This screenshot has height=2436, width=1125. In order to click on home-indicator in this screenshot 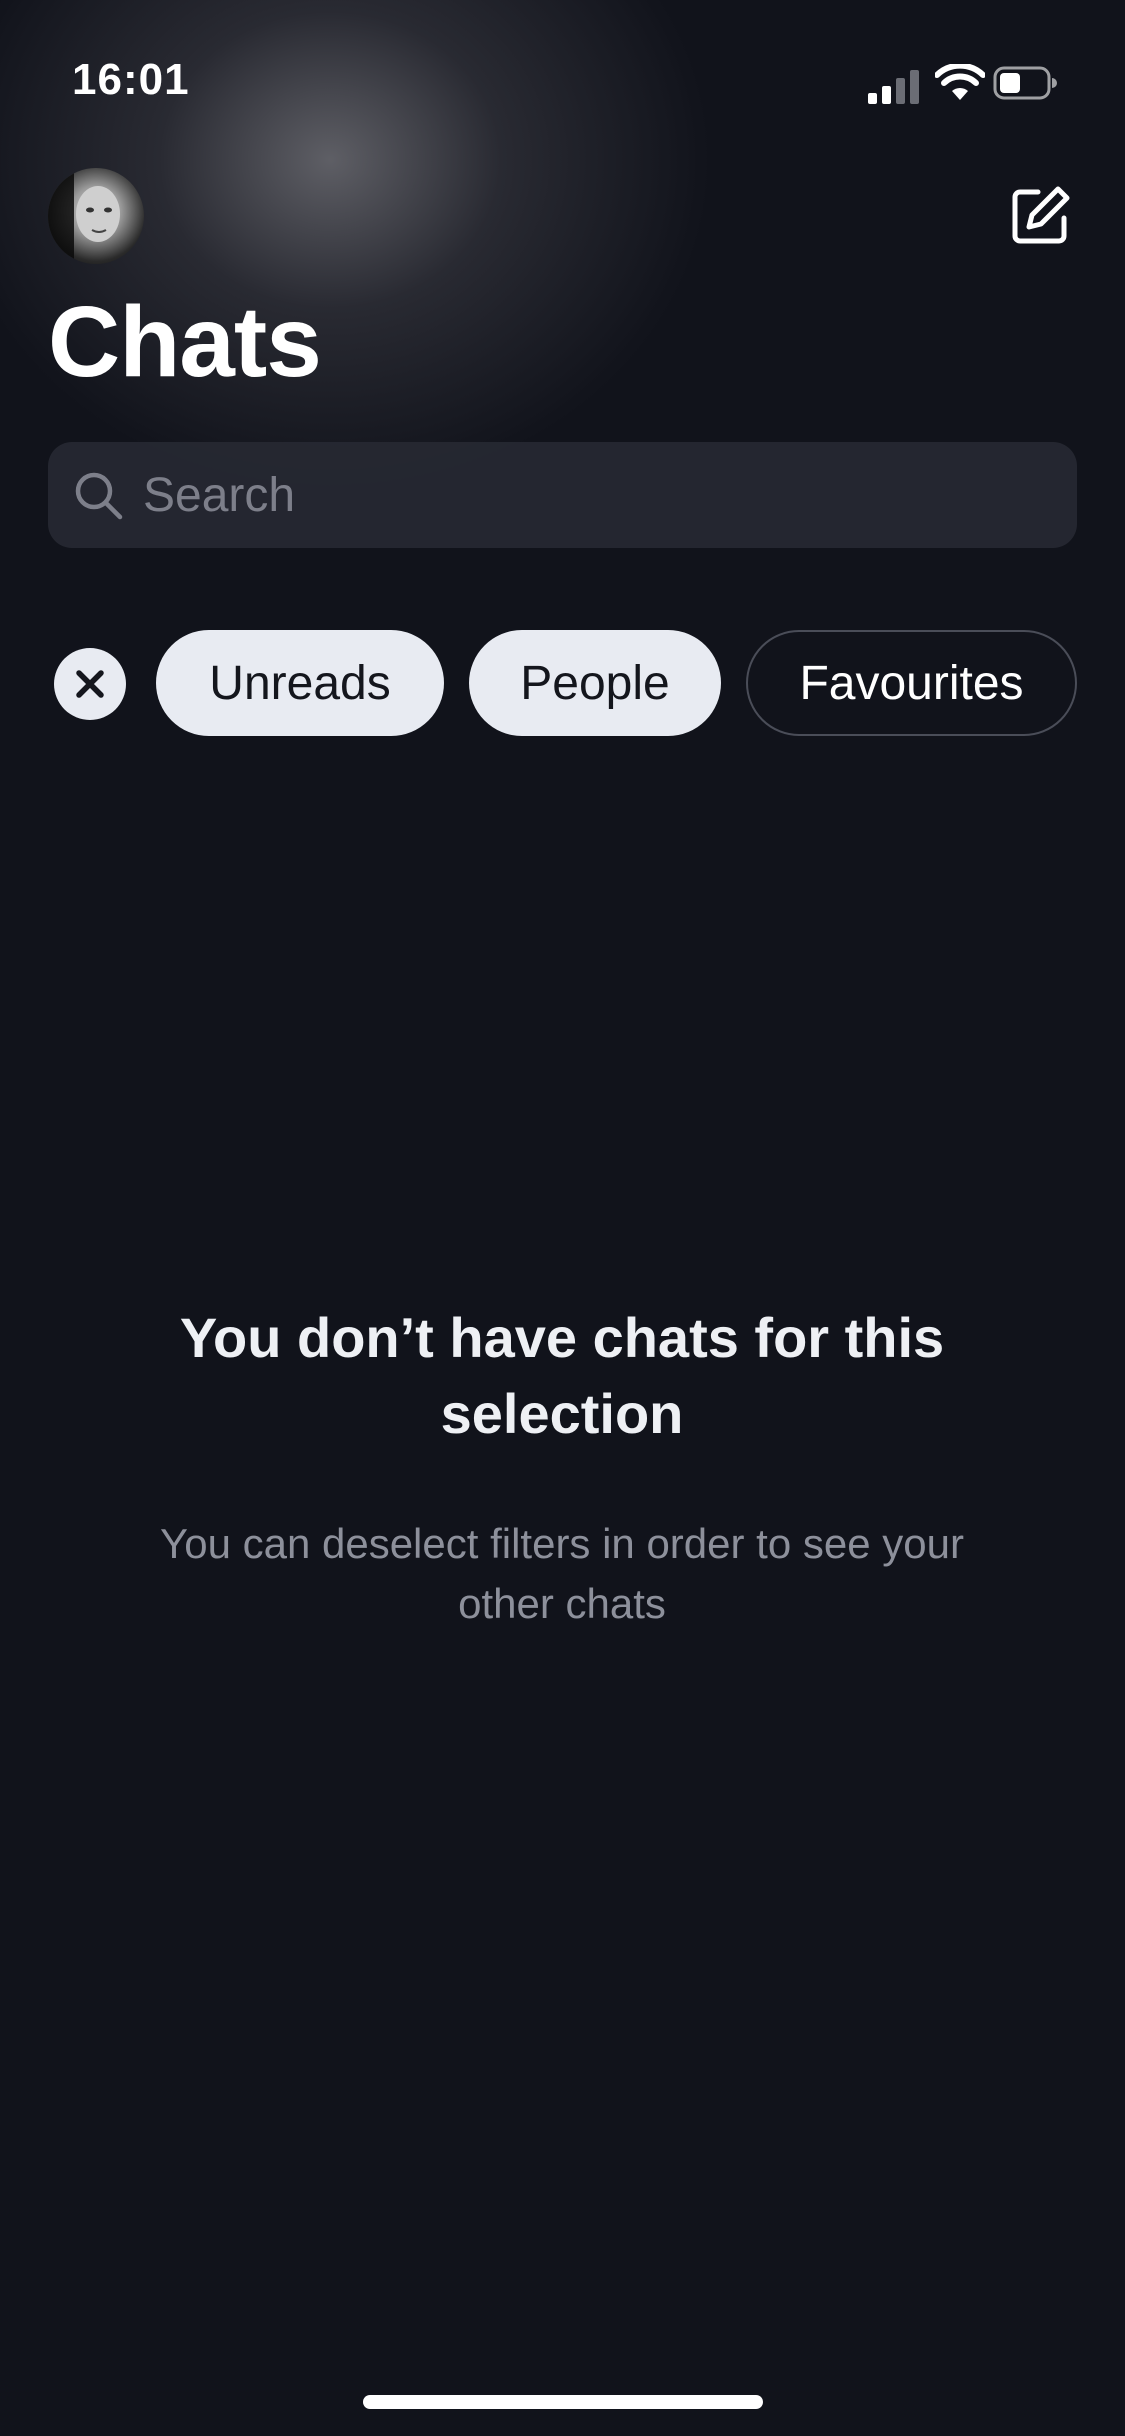, I will do `click(563, 2402)`.